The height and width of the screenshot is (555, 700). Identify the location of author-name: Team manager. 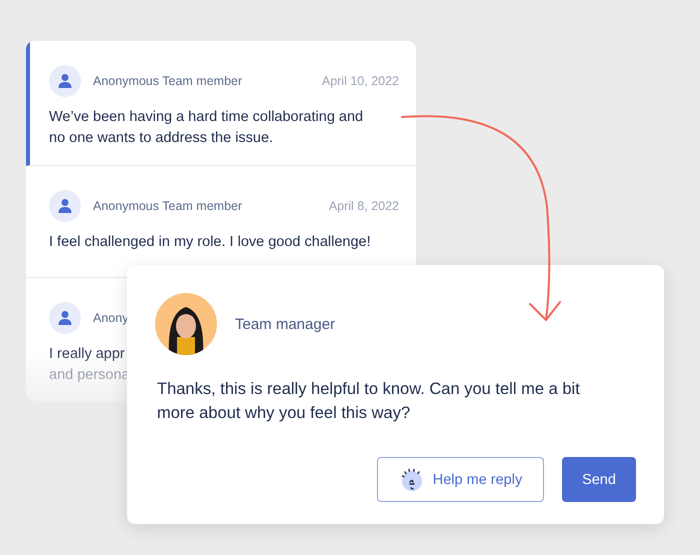
(285, 324).